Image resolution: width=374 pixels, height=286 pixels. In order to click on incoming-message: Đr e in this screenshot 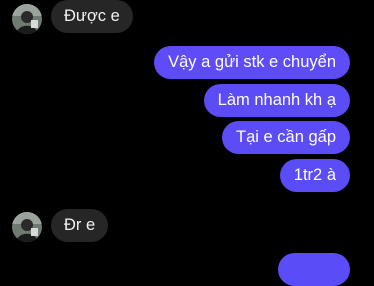, I will do `click(80, 225)`.